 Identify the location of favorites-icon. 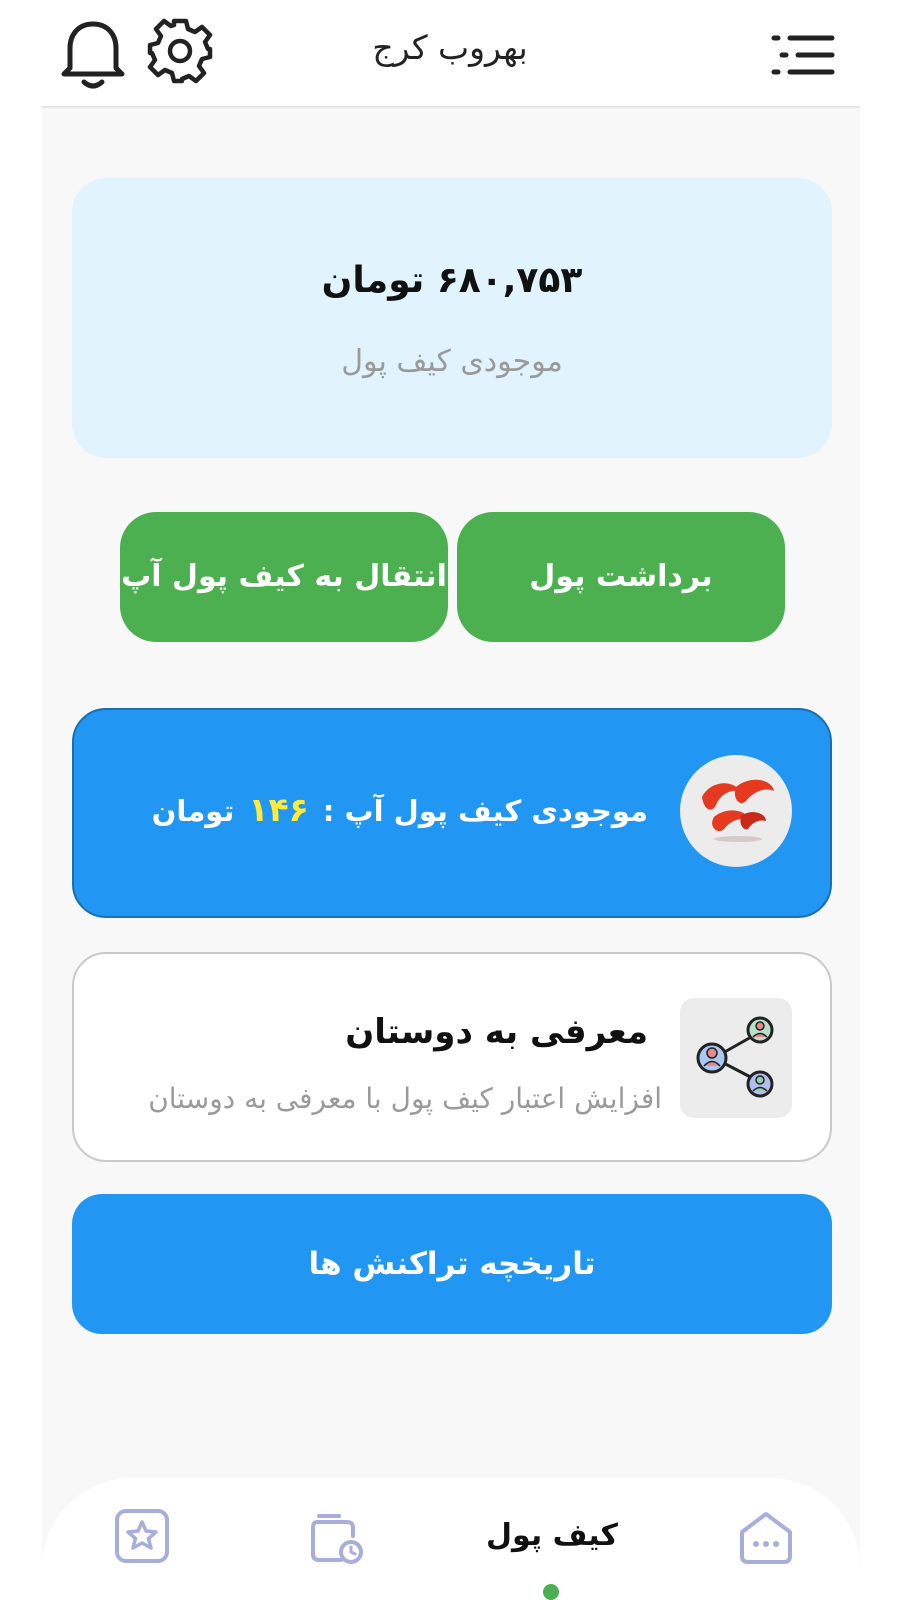
(142, 1536).